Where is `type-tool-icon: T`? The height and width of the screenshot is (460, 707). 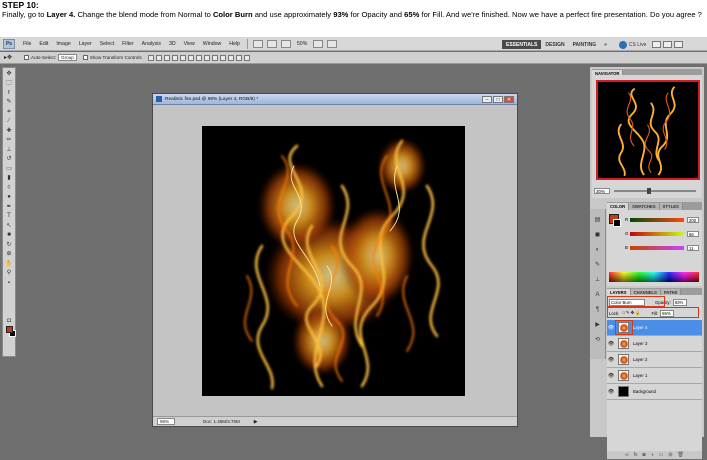
type-tool-icon: T is located at coordinates (9, 216).